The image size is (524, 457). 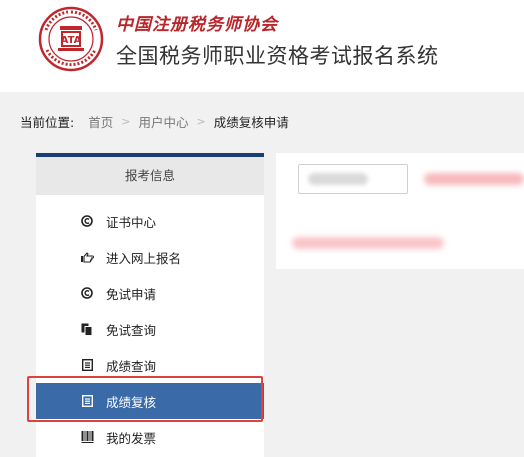 I want to click on breadcrumb-user-center-link: 用户中心, so click(x=163, y=121).